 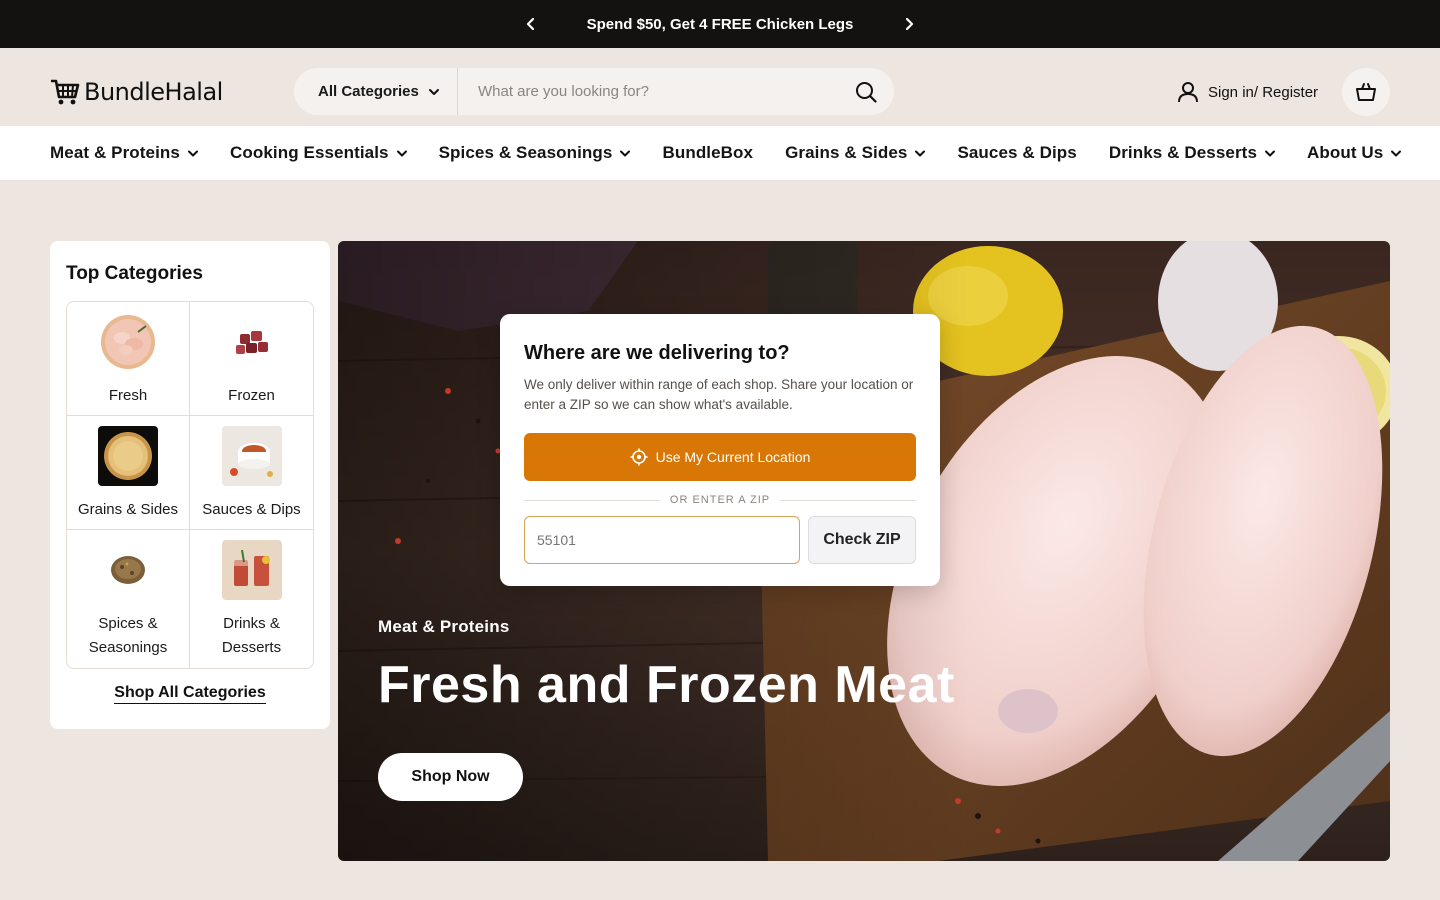 I want to click on category-label: Drinks & Desserts, so click(x=251, y=635).